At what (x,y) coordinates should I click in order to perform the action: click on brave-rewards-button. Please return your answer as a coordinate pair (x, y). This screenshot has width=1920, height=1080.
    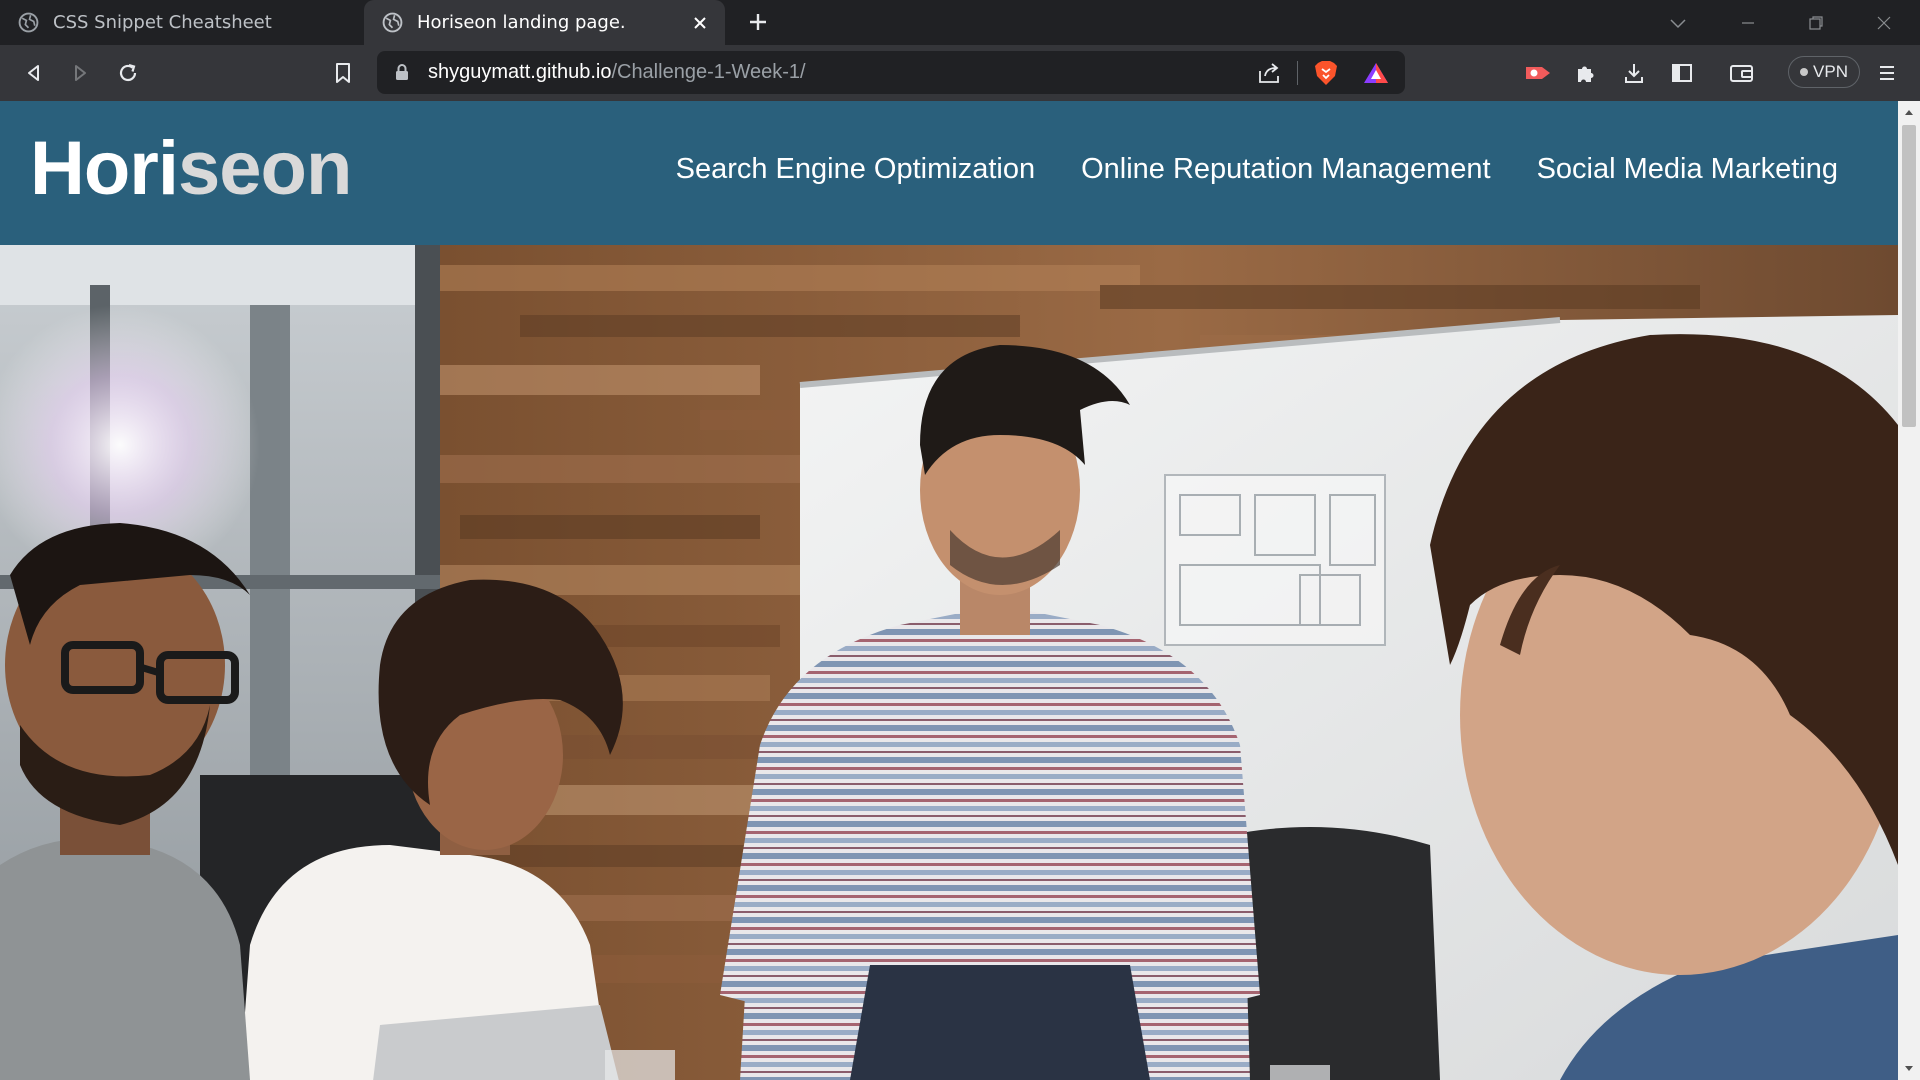
    Looking at the image, I should click on (1376, 73).